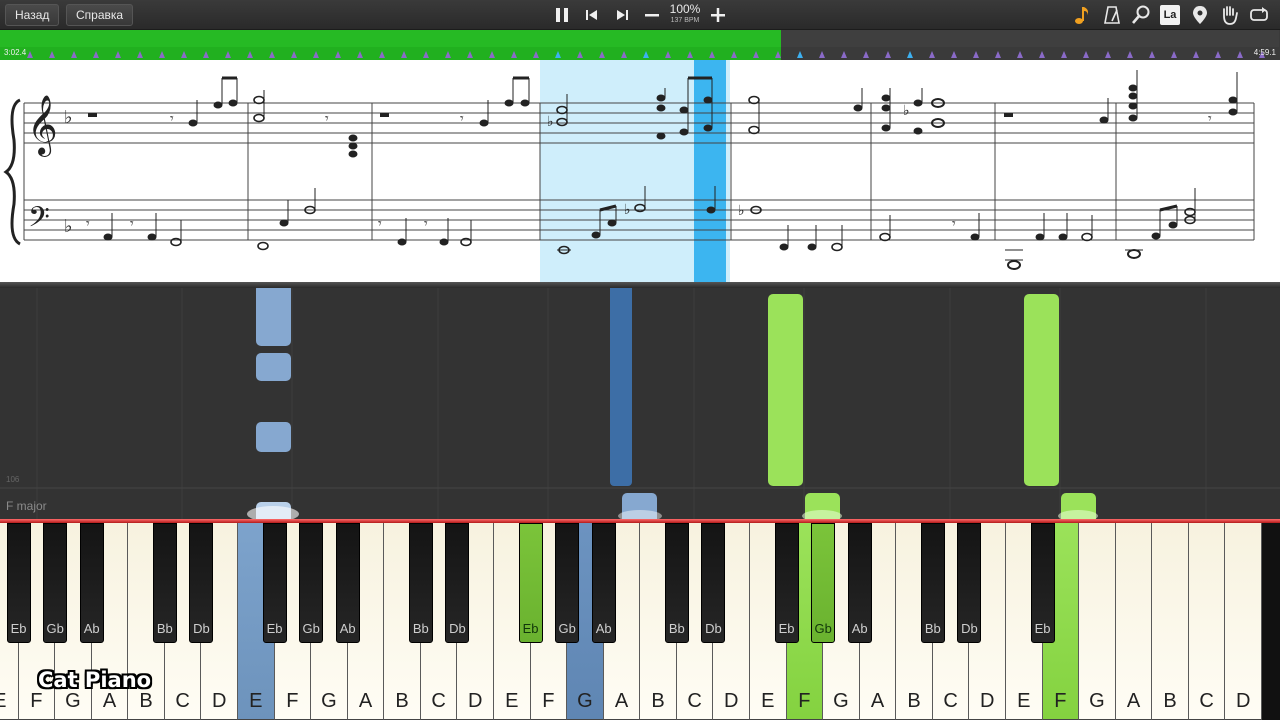 This screenshot has width=1280, height=720. Describe the element at coordinates (1207, 621) in the screenshot. I see `white-key: C` at that location.